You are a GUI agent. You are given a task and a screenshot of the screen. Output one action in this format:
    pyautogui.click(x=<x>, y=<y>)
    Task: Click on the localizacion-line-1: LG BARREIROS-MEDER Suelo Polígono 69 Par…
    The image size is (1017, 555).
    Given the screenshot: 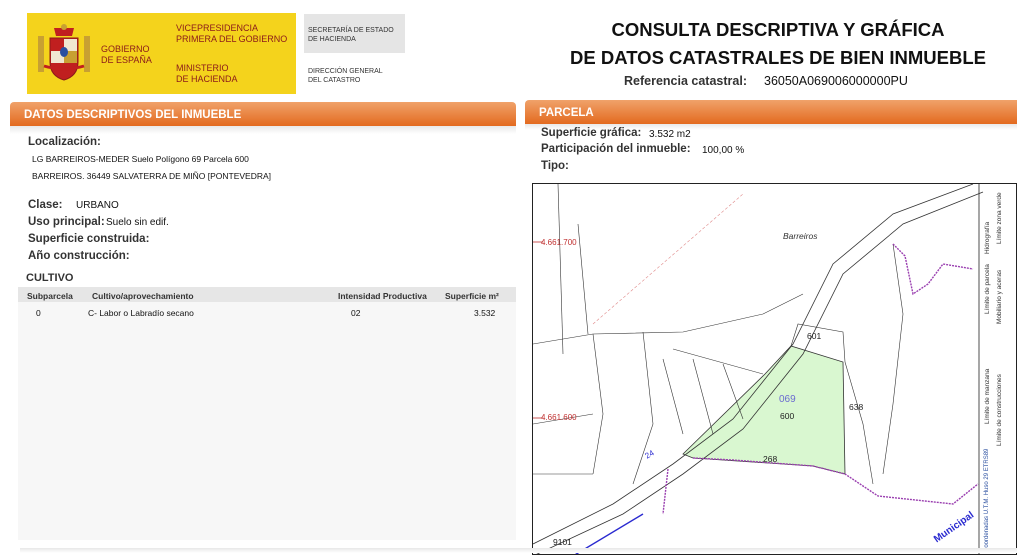 What is the action you would take?
    pyautogui.click(x=140, y=159)
    